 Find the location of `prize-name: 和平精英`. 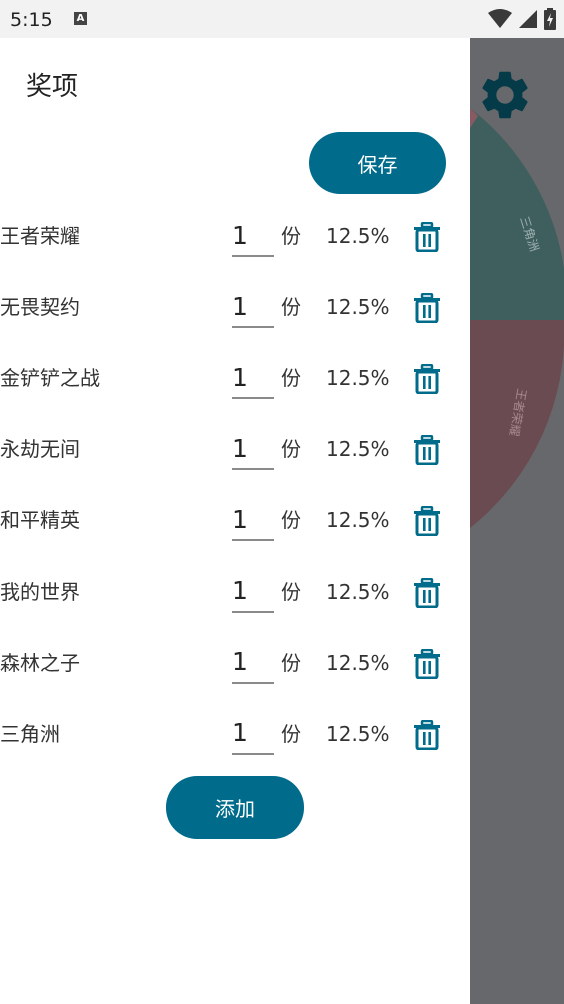

prize-name: 和平精英 is located at coordinates (40, 520).